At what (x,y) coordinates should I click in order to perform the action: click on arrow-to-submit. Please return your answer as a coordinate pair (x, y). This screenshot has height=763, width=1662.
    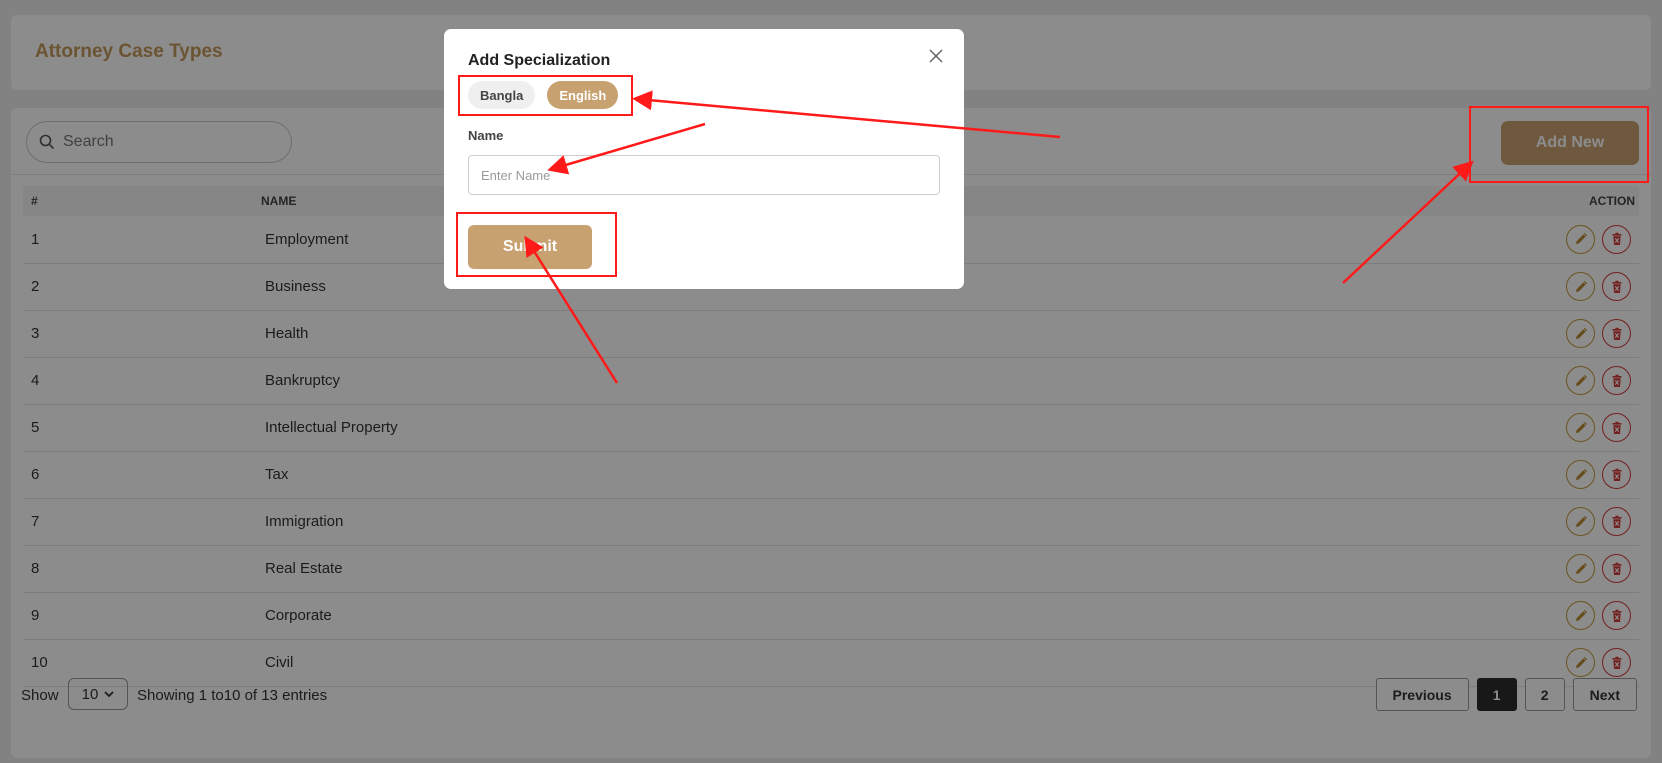
    Looking at the image, I should click on (571, 309).